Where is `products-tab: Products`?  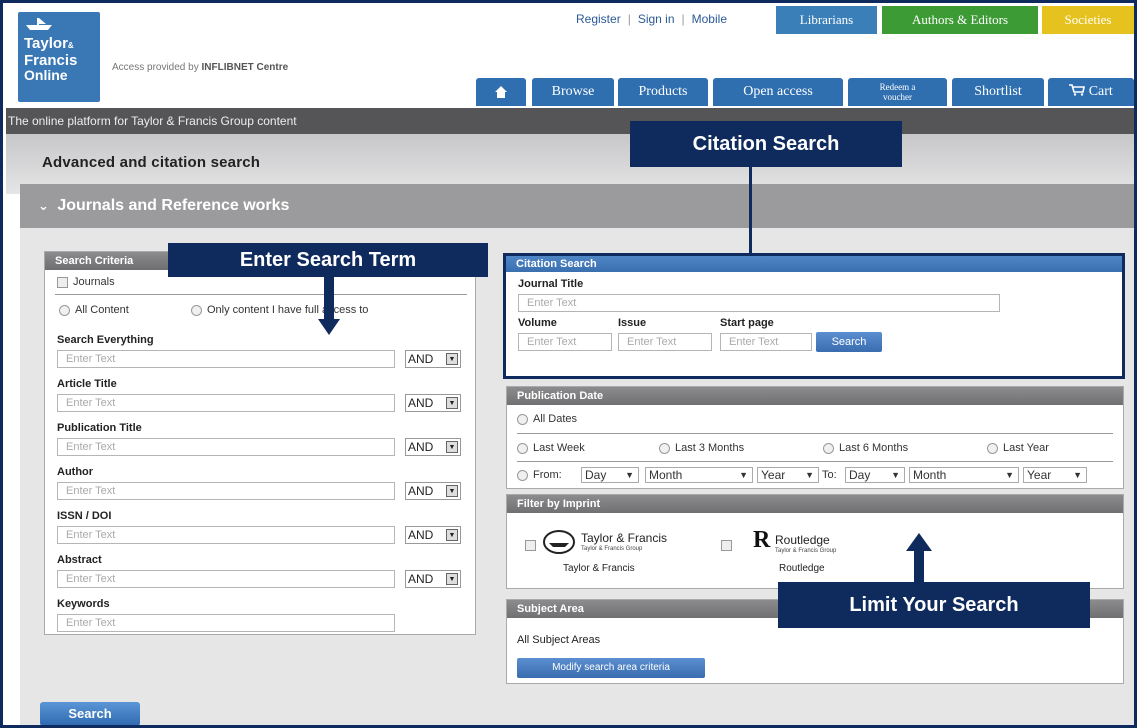
products-tab: Products is located at coordinates (663, 92).